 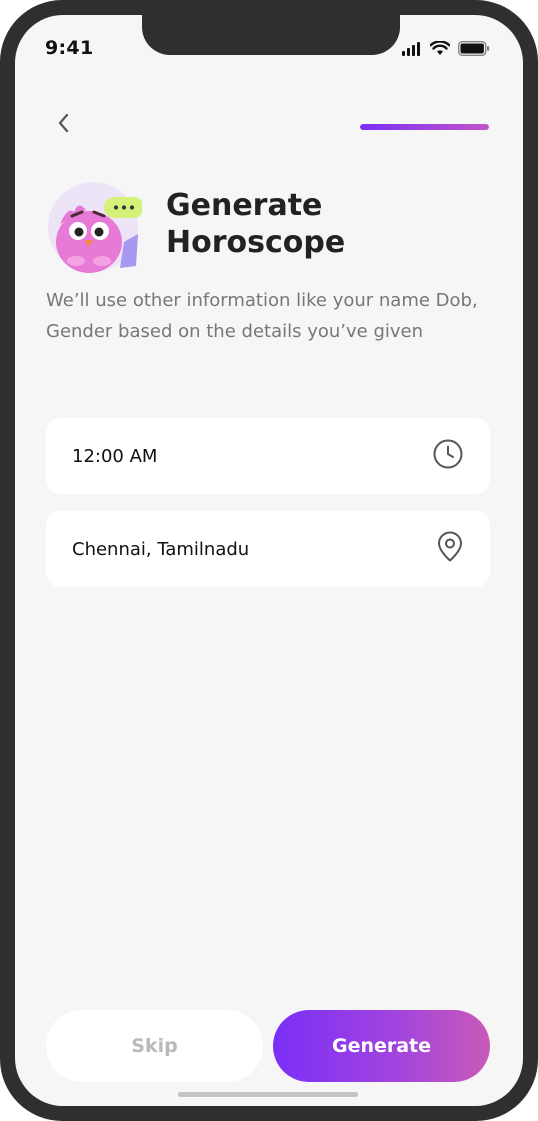 What do you see at coordinates (115, 456) in the screenshot?
I see `birth-time-value: 12:00 AM` at bounding box center [115, 456].